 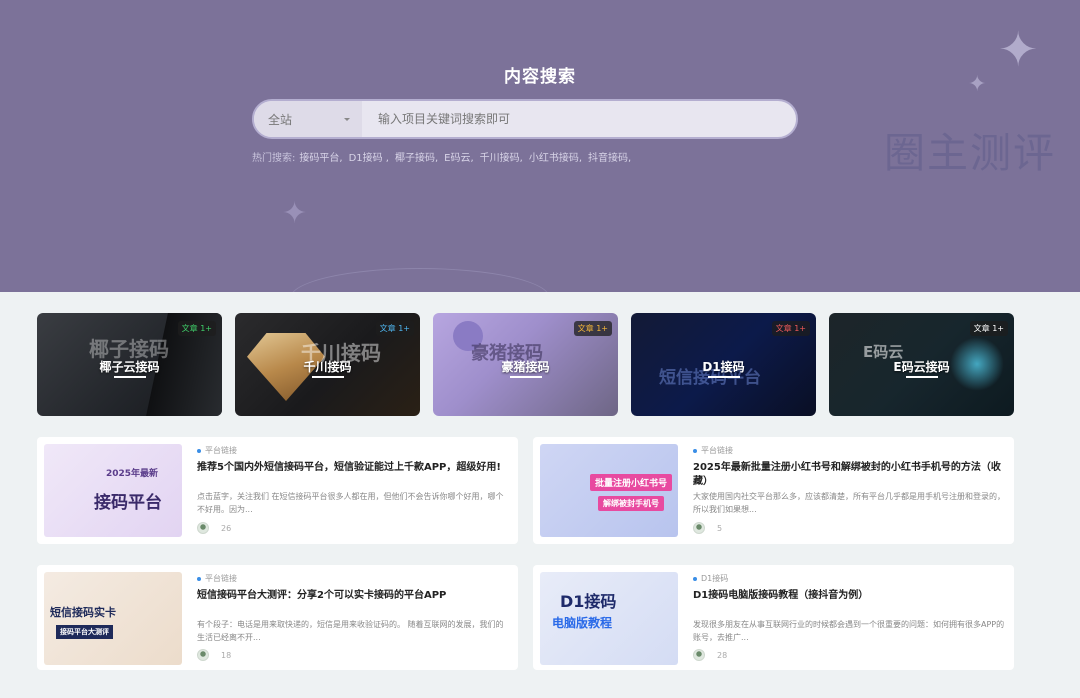 What do you see at coordinates (214, 528) in the screenshot?
I see `article-meta: 26` at bounding box center [214, 528].